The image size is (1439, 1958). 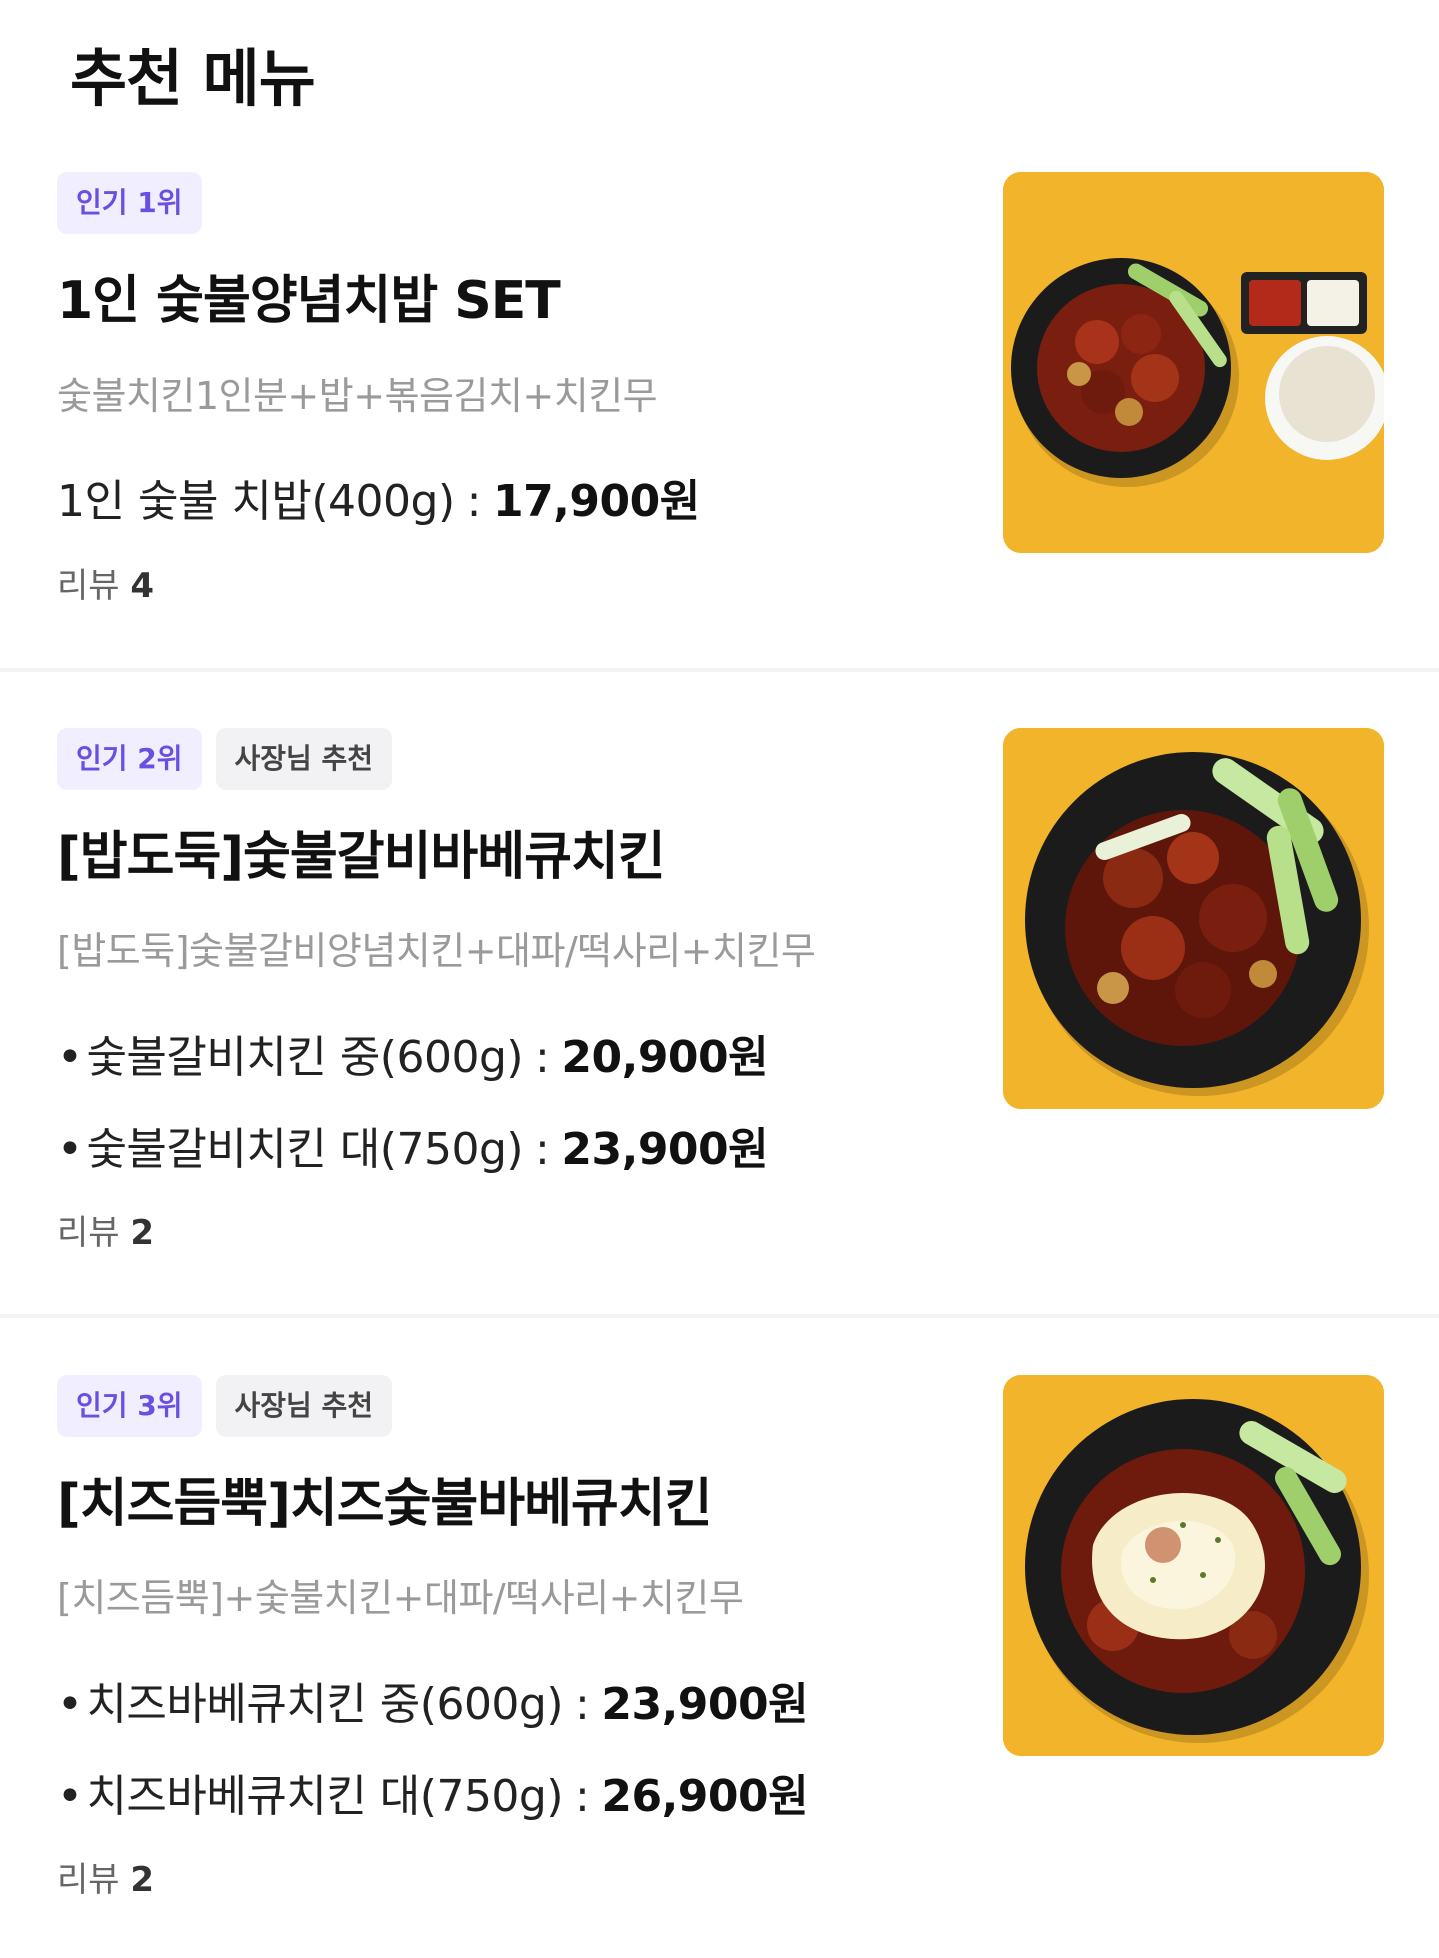 What do you see at coordinates (129, 1406) in the screenshot?
I see `popular-rank-badge: 인기 3위` at bounding box center [129, 1406].